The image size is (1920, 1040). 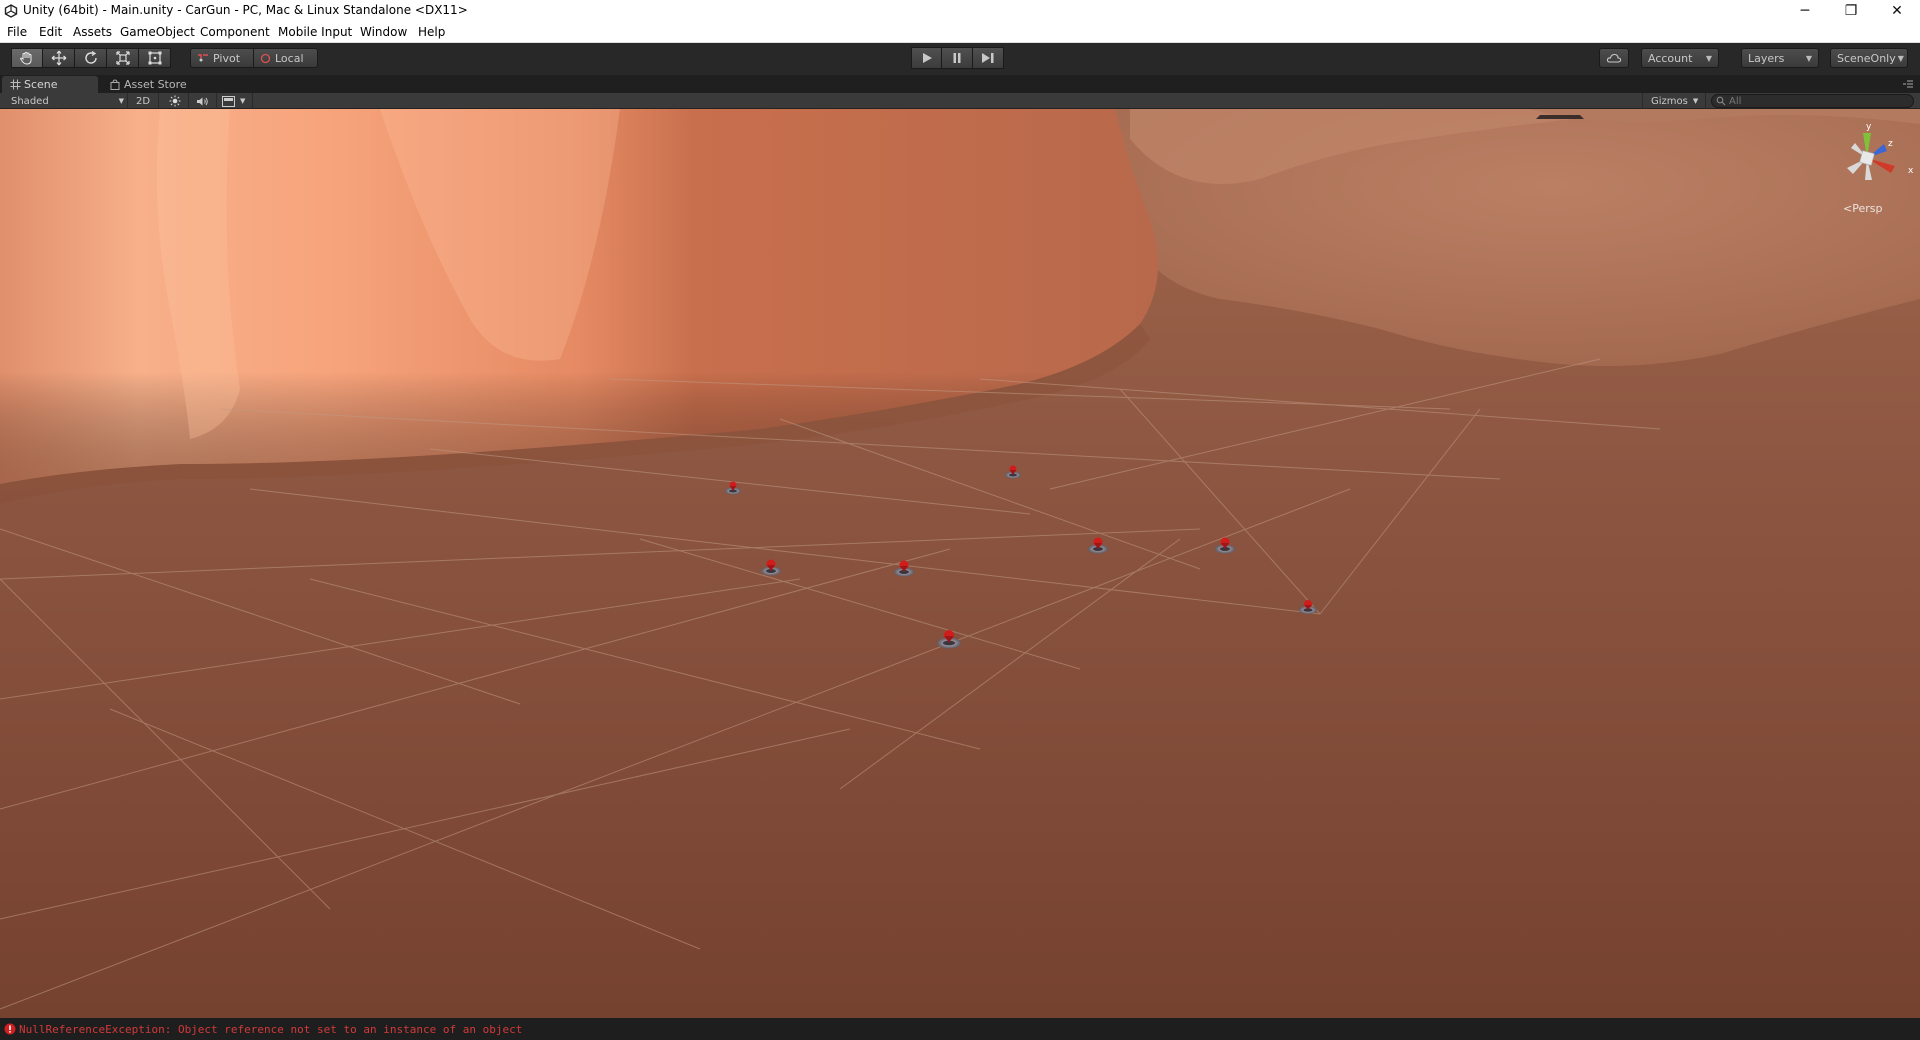 What do you see at coordinates (155, 84) in the screenshot?
I see `tab-asset-store-label: Asset Store` at bounding box center [155, 84].